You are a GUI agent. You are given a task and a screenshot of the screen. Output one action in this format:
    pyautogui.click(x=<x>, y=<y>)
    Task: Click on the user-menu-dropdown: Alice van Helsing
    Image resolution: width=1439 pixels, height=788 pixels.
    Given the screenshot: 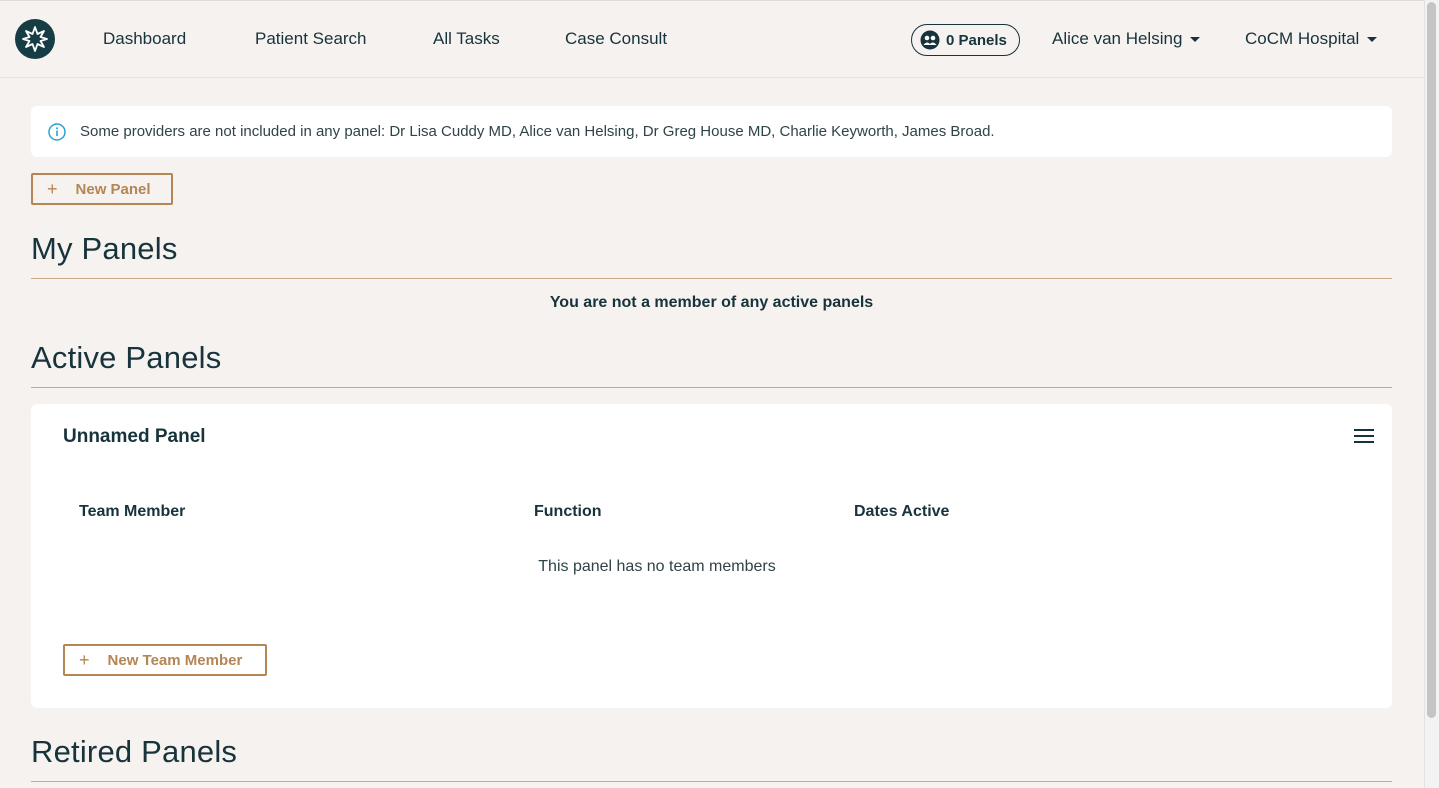 What is the action you would take?
    pyautogui.click(x=1126, y=39)
    